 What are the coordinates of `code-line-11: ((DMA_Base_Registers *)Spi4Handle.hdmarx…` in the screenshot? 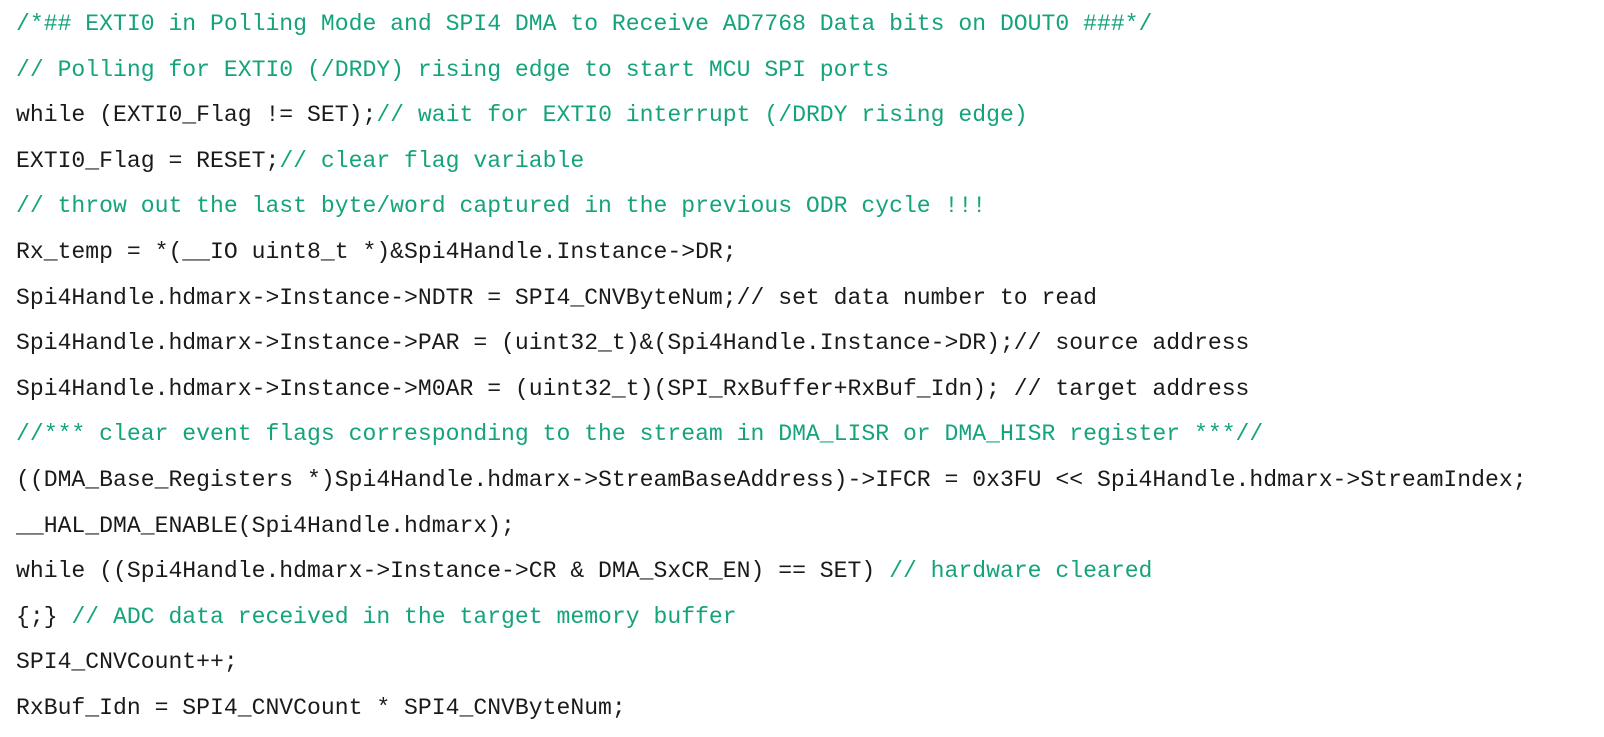 It's located at (771, 481).